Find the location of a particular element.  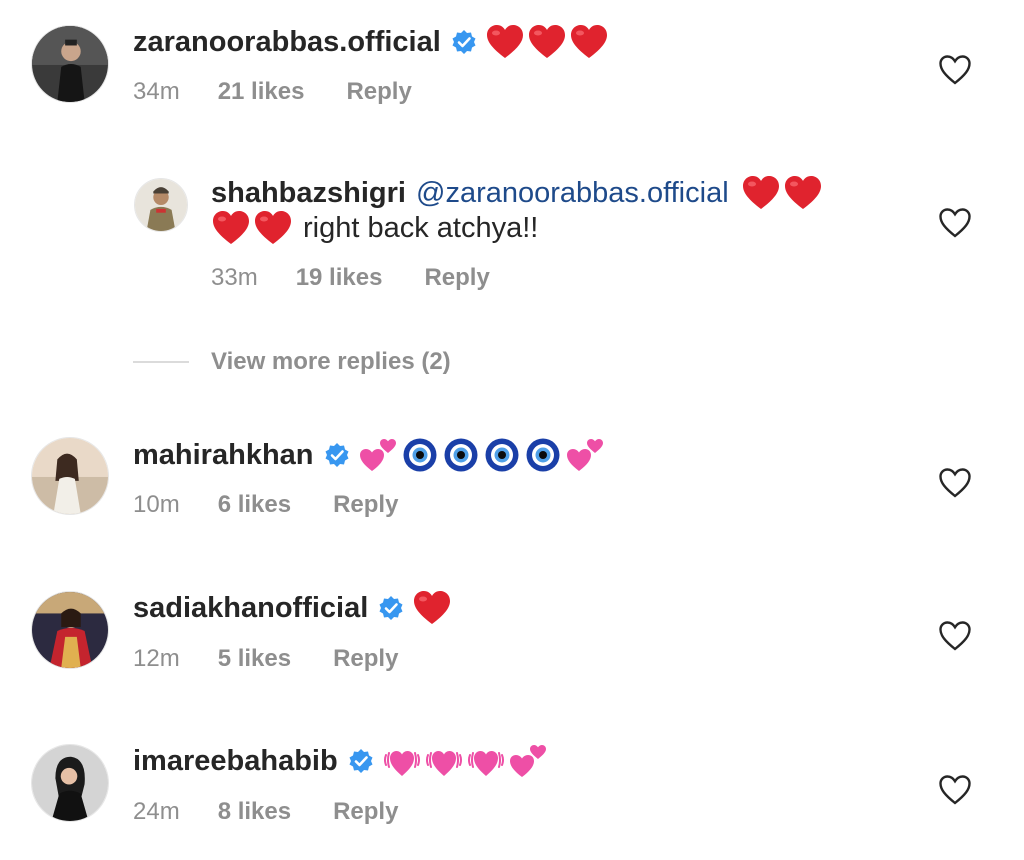

username: sadiakhanofficial is located at coordinates (250, 608).